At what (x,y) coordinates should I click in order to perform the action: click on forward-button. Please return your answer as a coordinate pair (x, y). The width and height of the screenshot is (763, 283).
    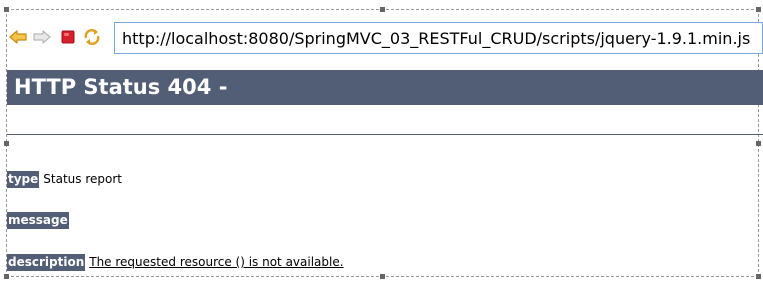
    Looking at the image, I should click on (42, 37).